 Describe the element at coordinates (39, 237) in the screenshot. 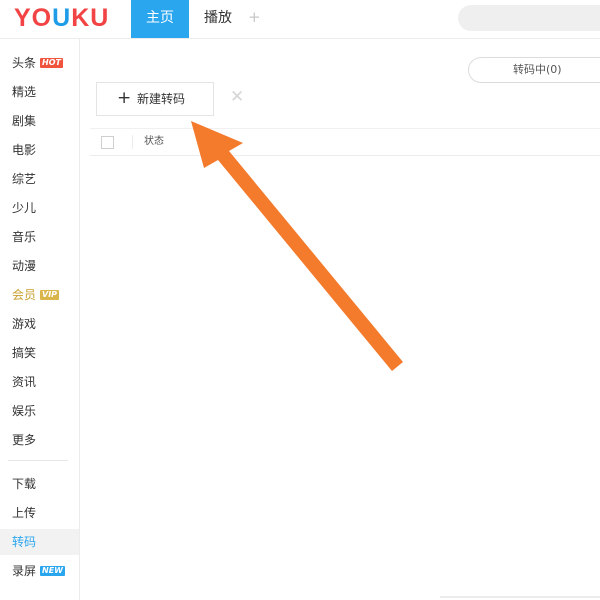

I see `sidebar-item-music: 音乐` at that location.